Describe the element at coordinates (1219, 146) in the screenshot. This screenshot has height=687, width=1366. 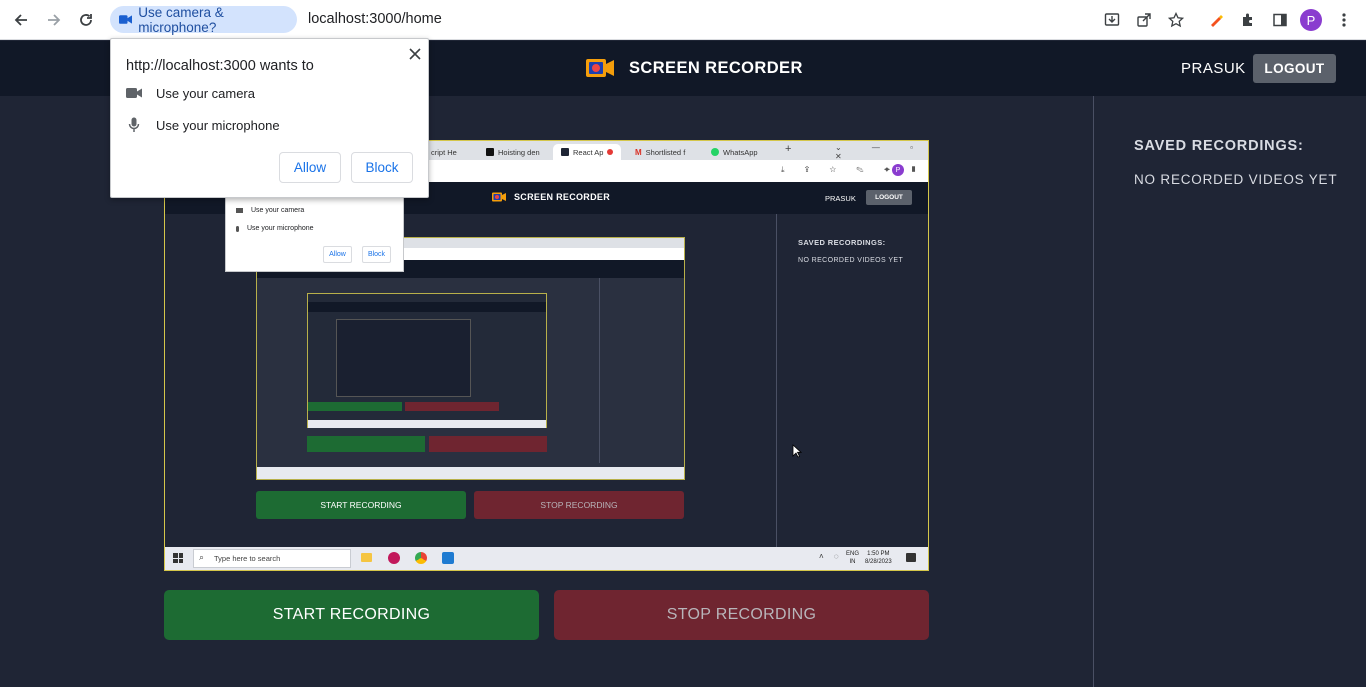
I see `saved-recordings-title: SAVED RECORDINGS:` at that location.